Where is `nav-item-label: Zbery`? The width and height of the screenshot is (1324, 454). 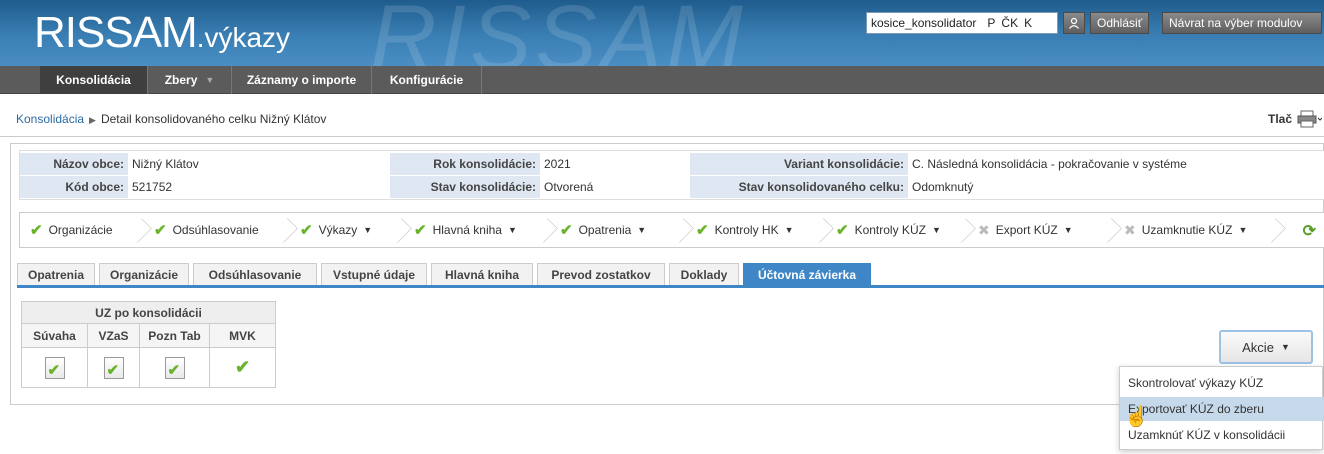 nav-item-label: Zbery is located at coordinates (181, 80).